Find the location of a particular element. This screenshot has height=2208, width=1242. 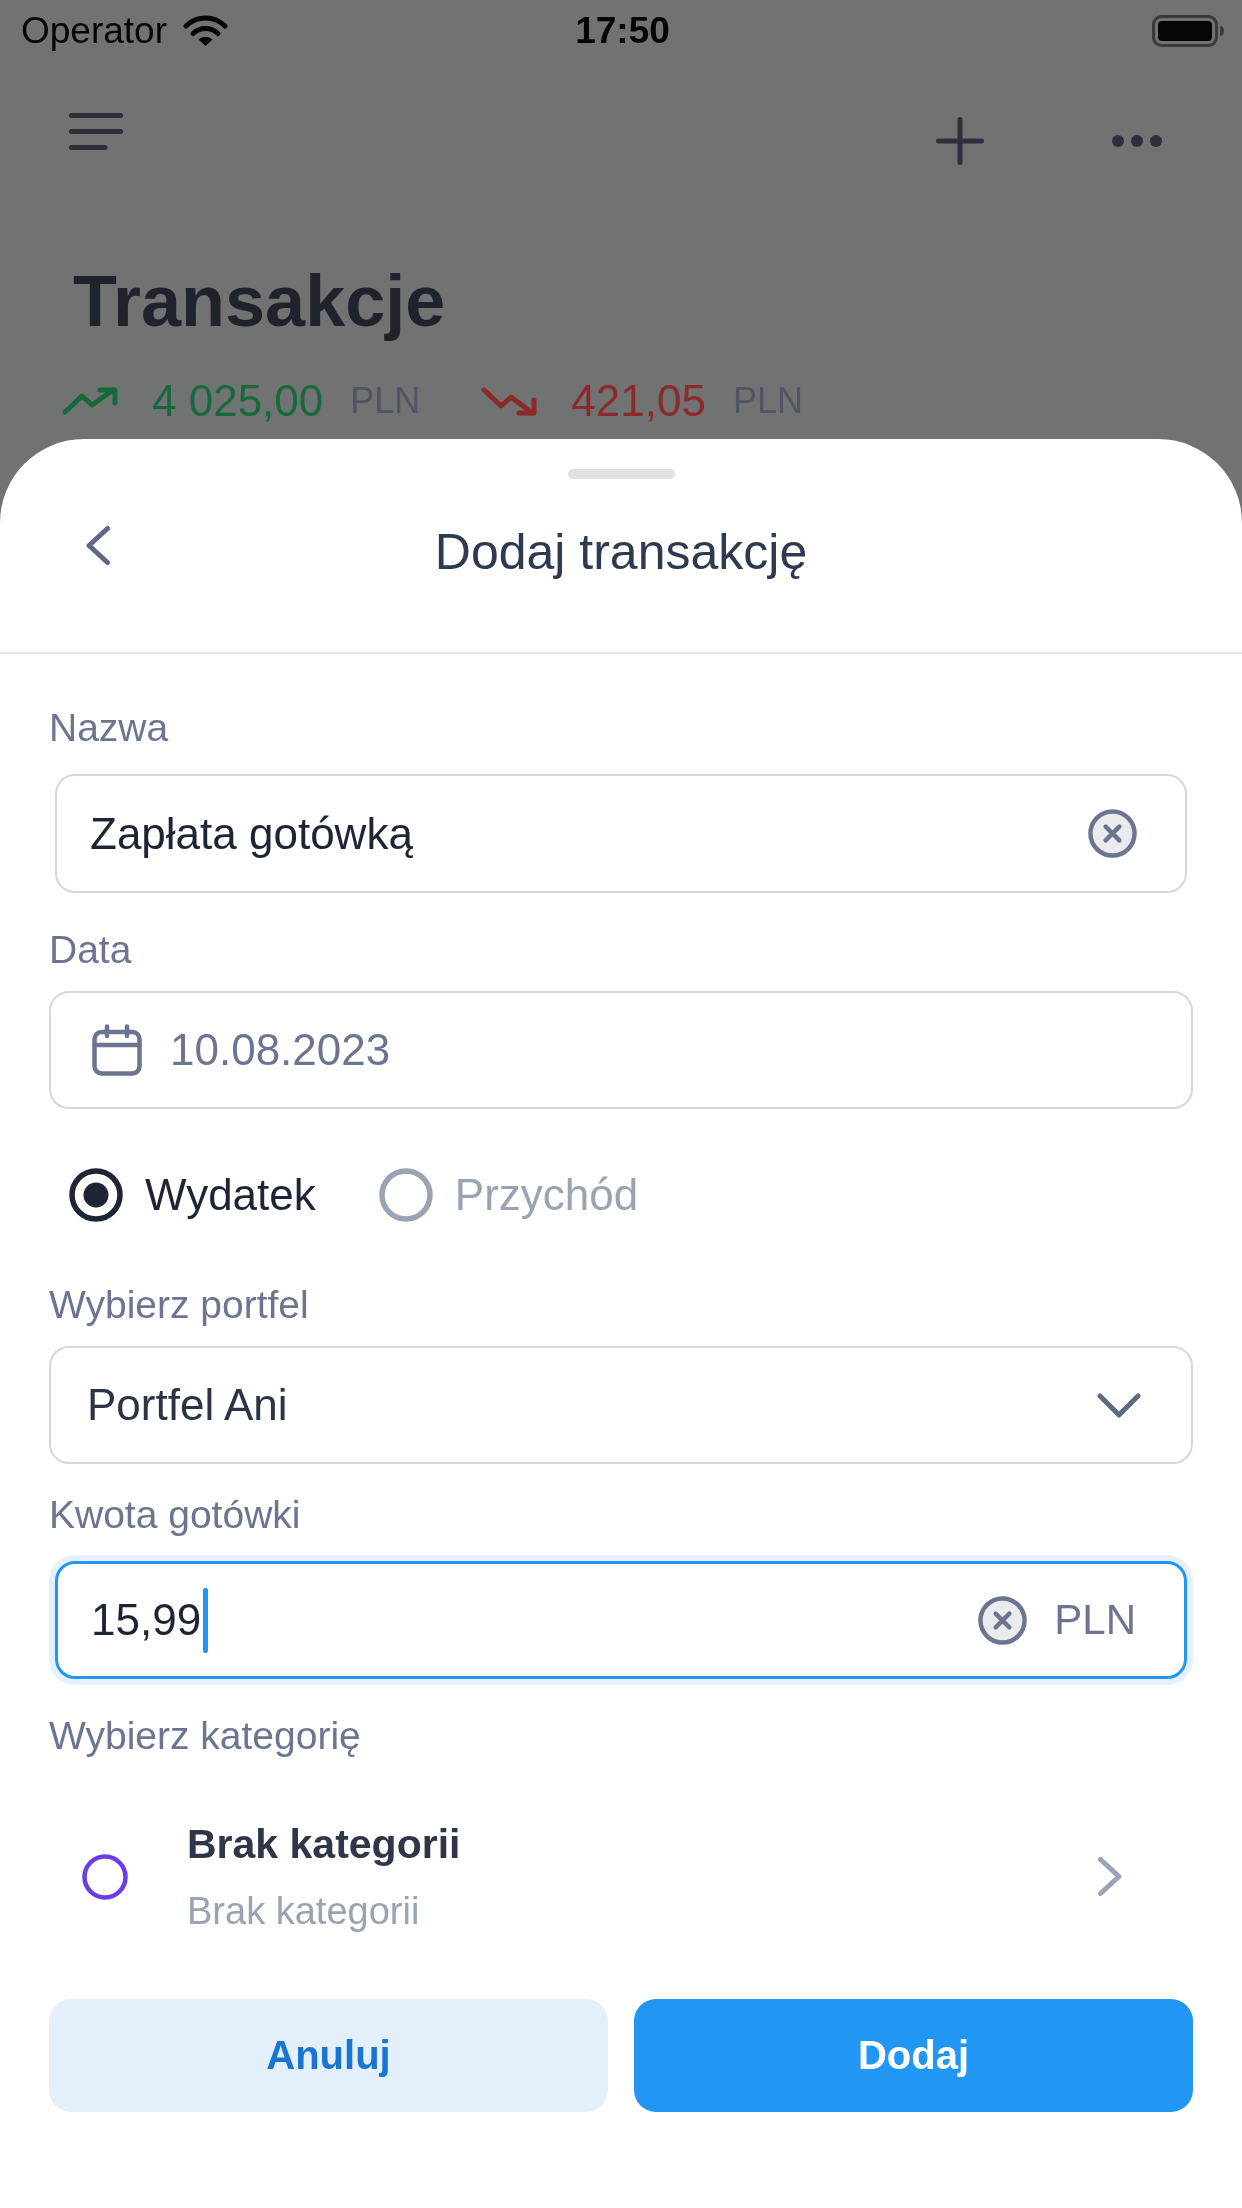

trend-down-icon is located at coordinates (509, 401).